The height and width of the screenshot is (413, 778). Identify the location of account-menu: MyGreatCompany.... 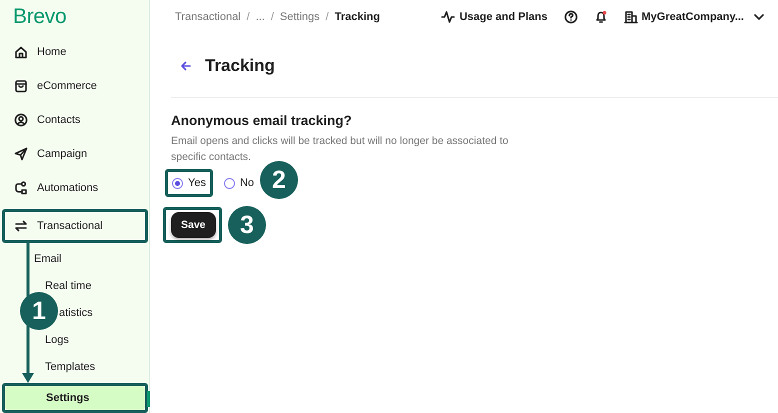
(695, 17).